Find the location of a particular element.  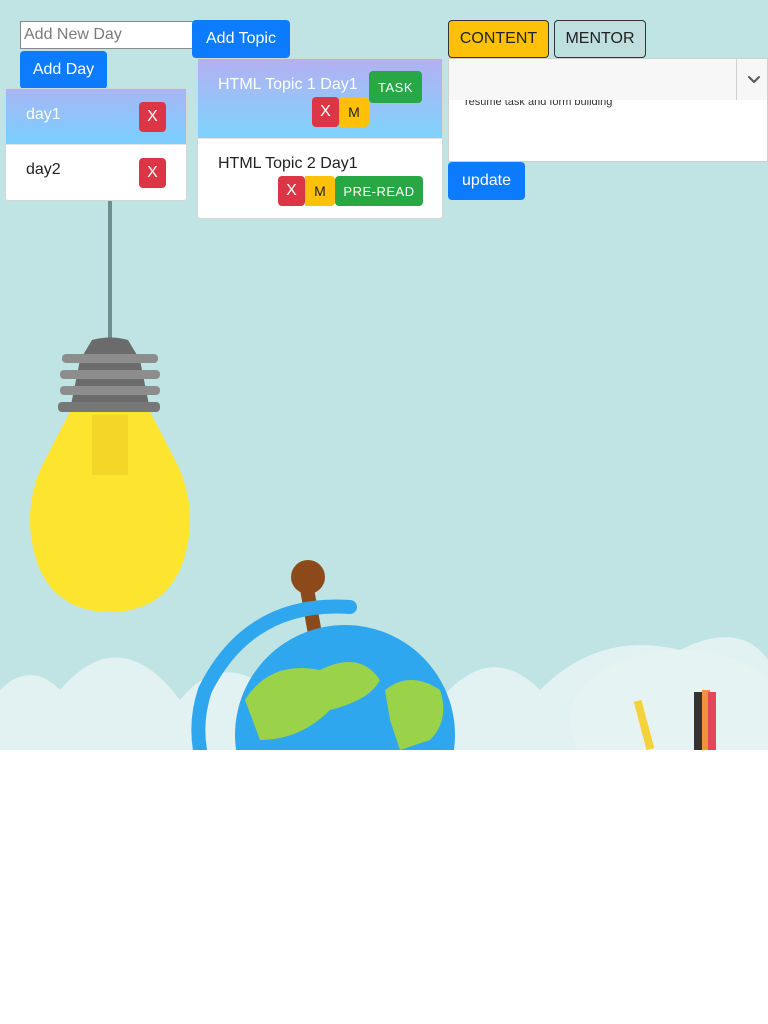

topic-list-item: HTML Topic 2 Day1 X M PRE-READ is located at coordinates (320, 179).